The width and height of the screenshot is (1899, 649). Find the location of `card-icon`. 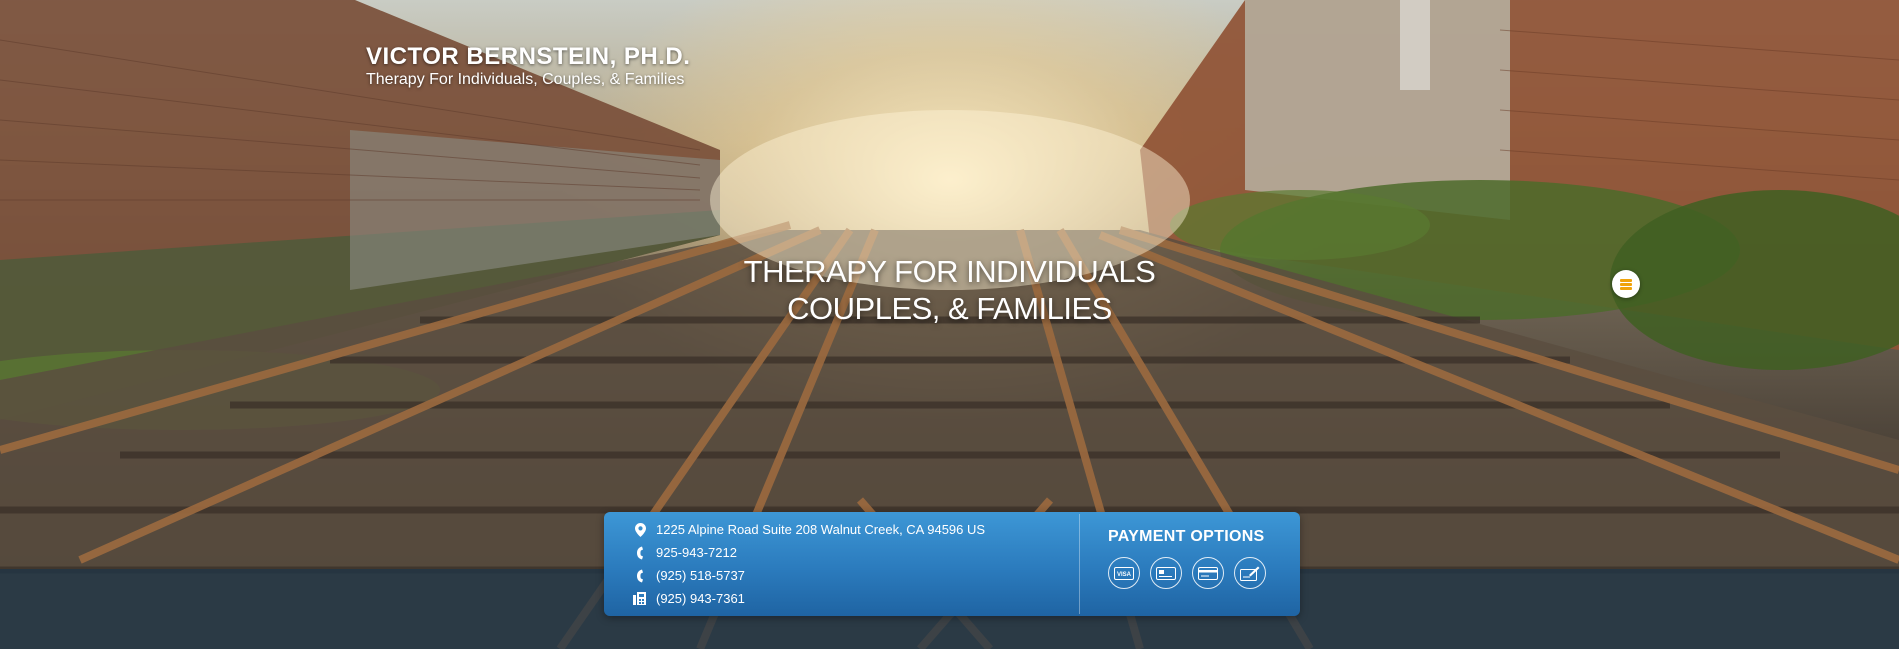

card-icon is located at coordinates (1166, 573).